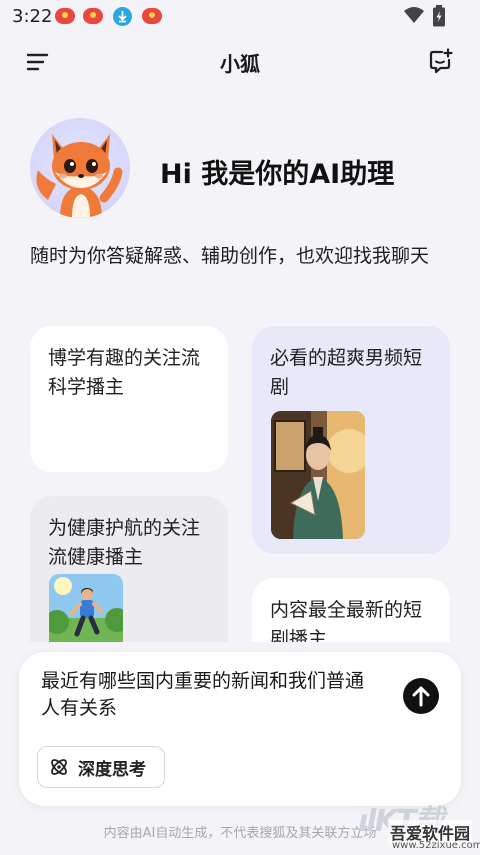 This screenshot has height=855, width=480. What do you see at coordinates (318, 475) in the screenshot?
I see `drama-thumbnail-image` at bounding box center [318, 475].